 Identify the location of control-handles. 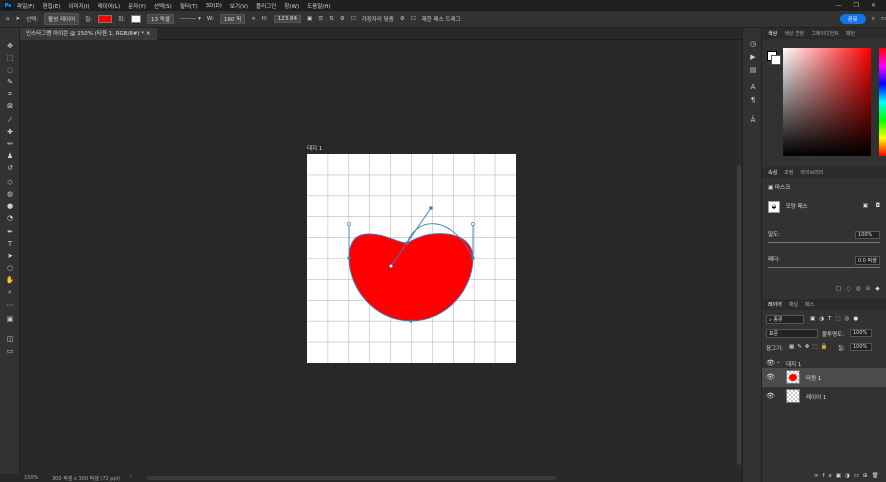
(411, 224).